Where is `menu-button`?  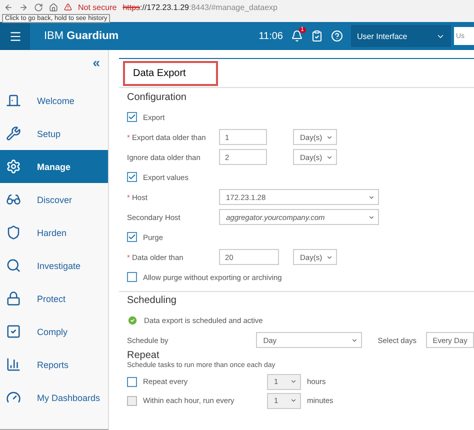
menu-button is located at coordinates (15, 36).